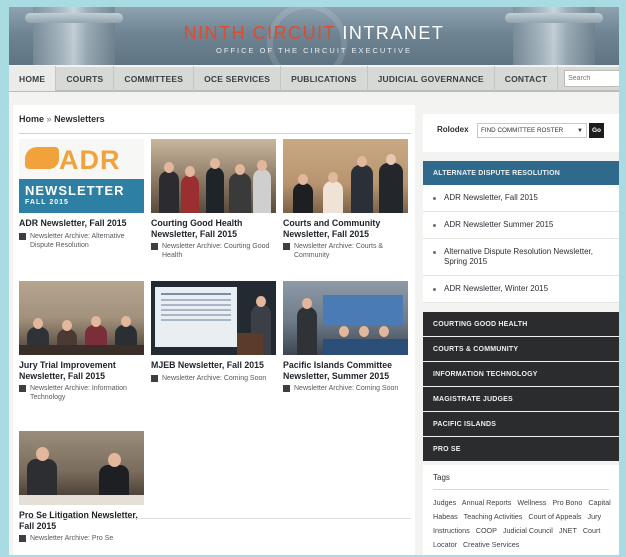  What do you see at coordinates (521, 374) in the screenshot?
I see `section-information-technology: INFORMATION TECHNOLOGY` at bounding box center [521, 374].